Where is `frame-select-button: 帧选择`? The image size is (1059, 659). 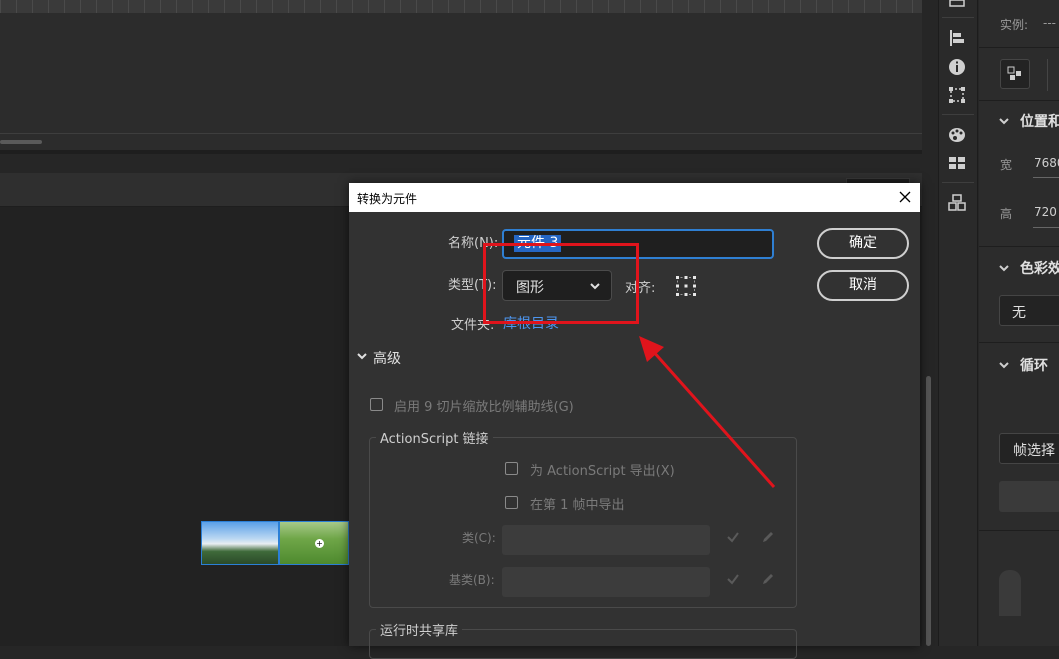 frame-select-button: 帧选择 is located at coordinates (1029, 448).